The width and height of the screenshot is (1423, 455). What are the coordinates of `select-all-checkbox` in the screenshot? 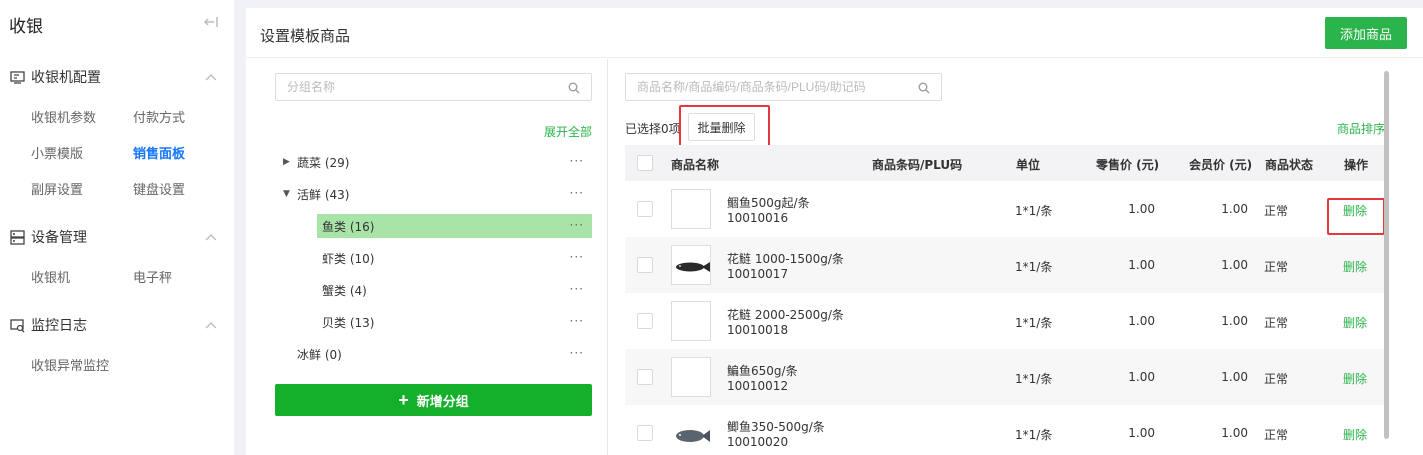 It's located at (645, 163).